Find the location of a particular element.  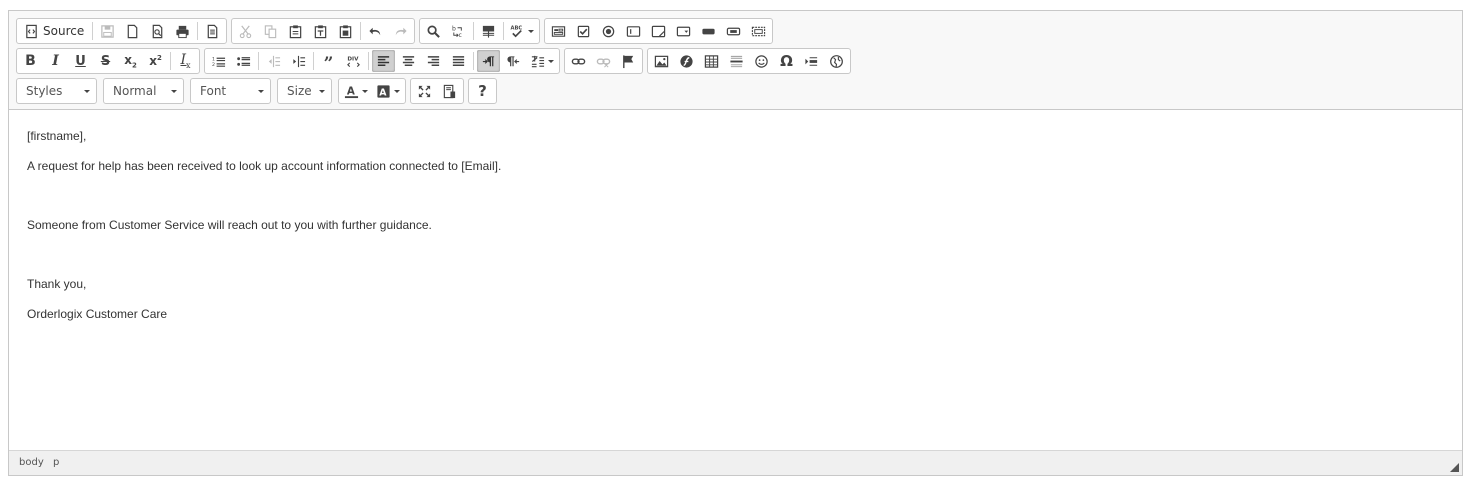

remove-format-button: Ix is located at coordinates (185, 61).